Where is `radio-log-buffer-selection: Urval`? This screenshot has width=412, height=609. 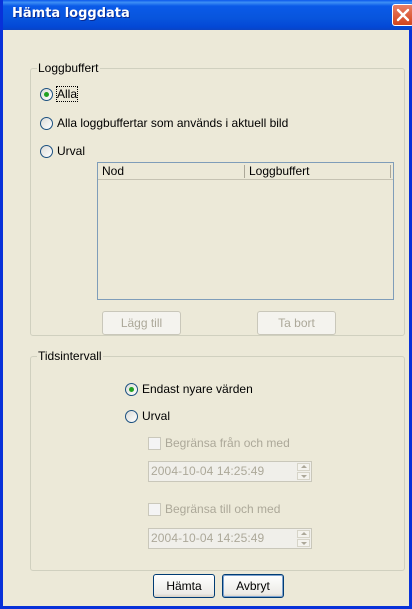
radio-log-buffer-selection: Urval is located at coordinates (62, 151).